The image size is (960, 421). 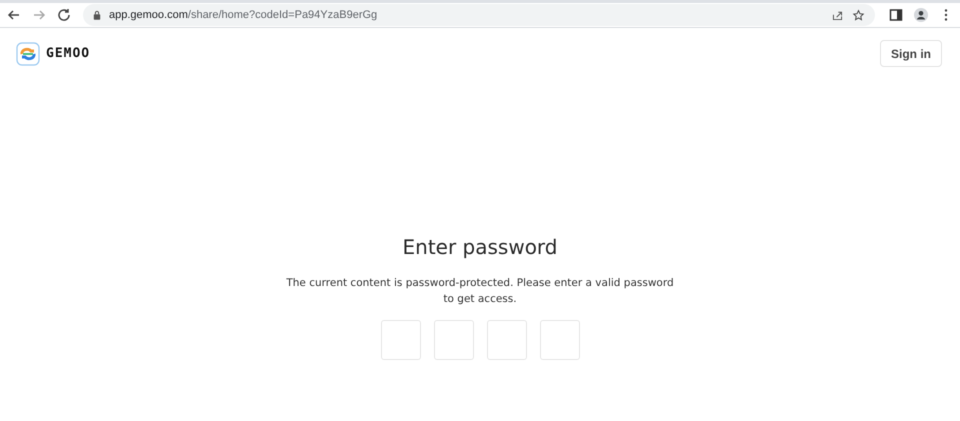 I want to click on url-host: app.gemoo.com, so click(x=148, y=15).